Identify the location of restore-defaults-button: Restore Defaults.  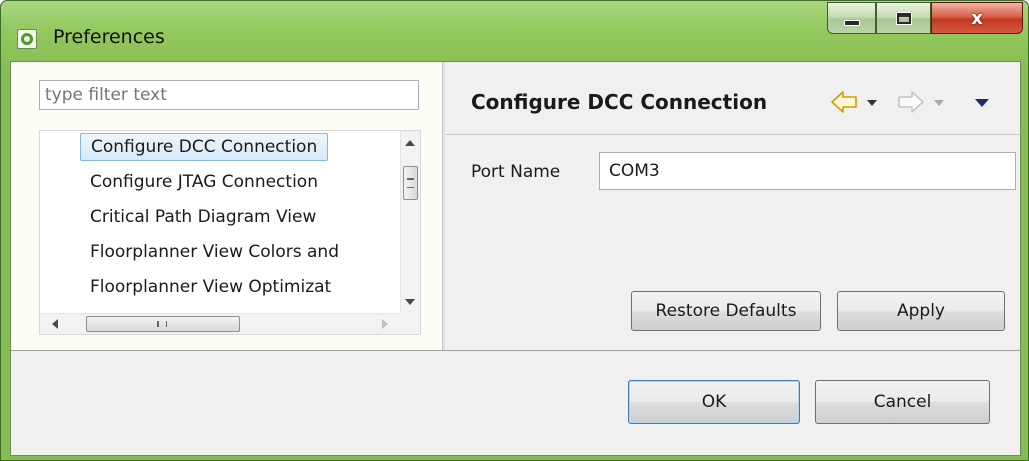
(726, 311).